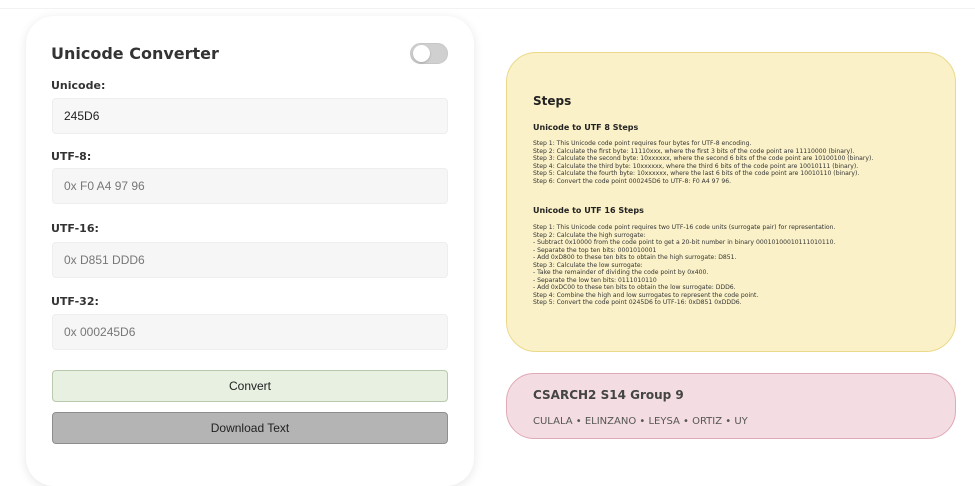 The image size is (975, 486). I want to click on utf8-steps-heading: Unicode to UTF 8 Steps, so click(586, 127).